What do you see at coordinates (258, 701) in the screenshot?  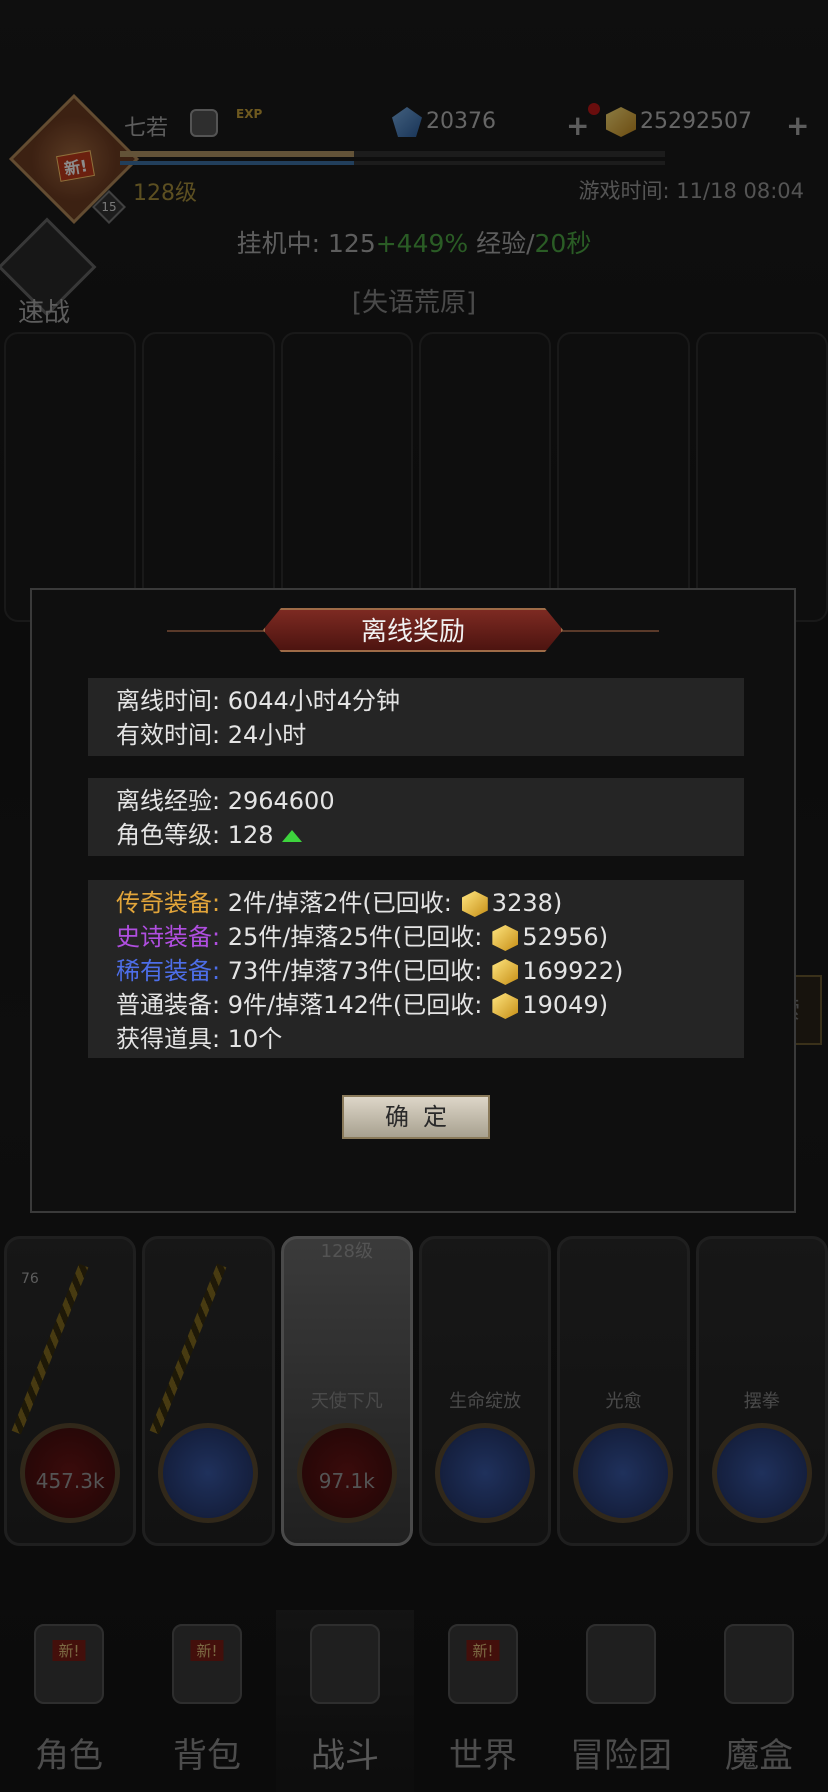 I see `offline-time: 离线时间: 6044小时4分钟` at bounding box center [258, 701].